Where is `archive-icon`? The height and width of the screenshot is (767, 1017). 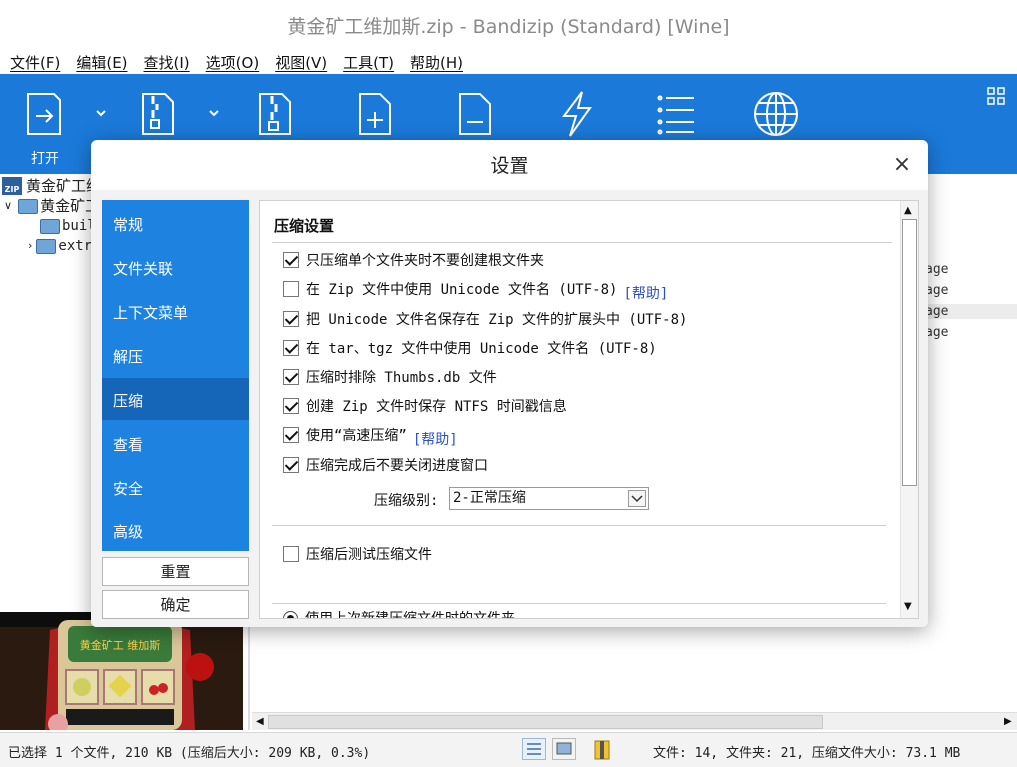 archive-icon is located at coordinates (276, 114).